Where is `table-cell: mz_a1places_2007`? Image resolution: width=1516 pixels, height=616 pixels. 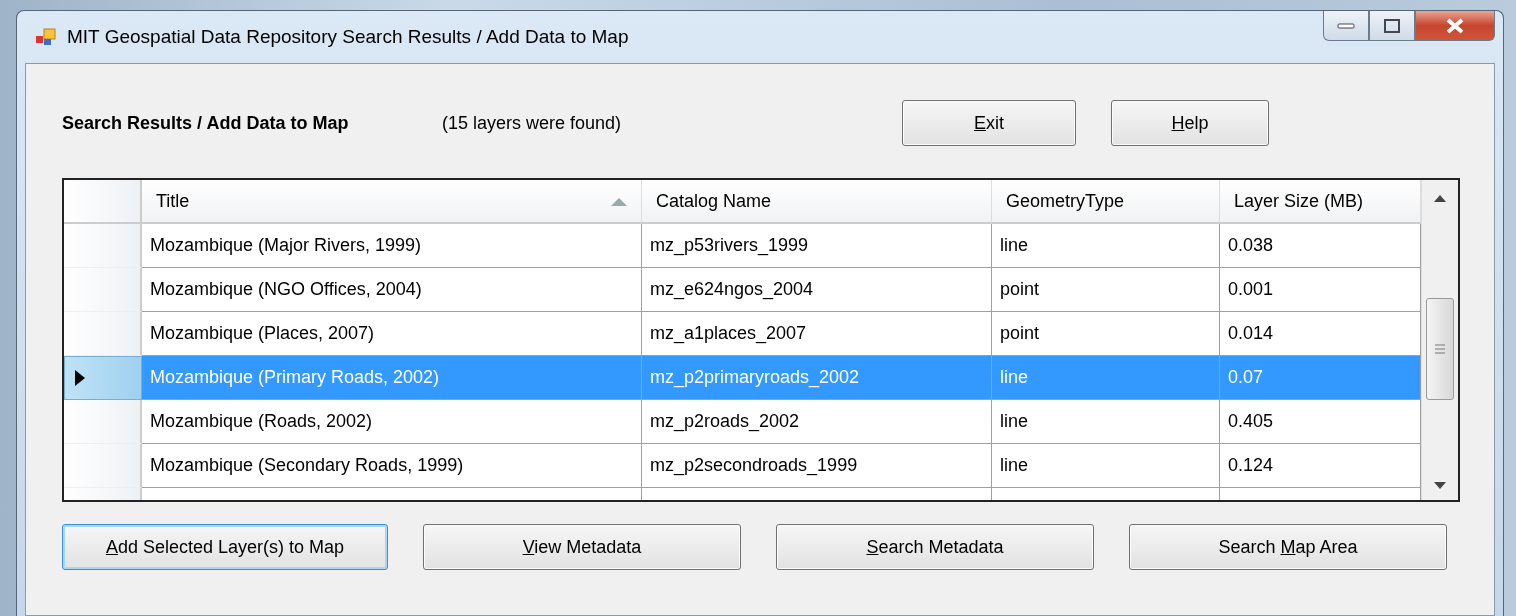
table-cell: mz_a1places_2007 is located at coordinates (817, 334).